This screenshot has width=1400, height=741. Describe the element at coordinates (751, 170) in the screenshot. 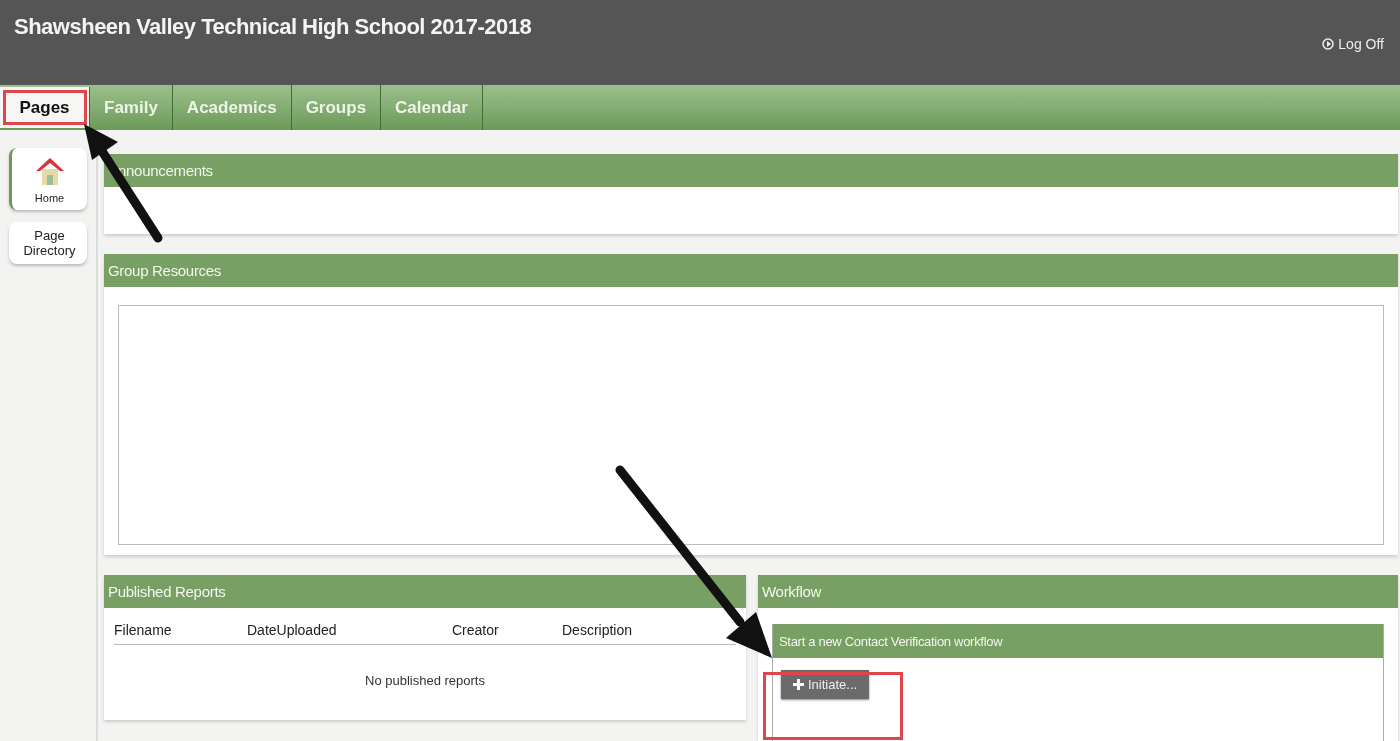

I see `panel-header: nnouncements` at that location.